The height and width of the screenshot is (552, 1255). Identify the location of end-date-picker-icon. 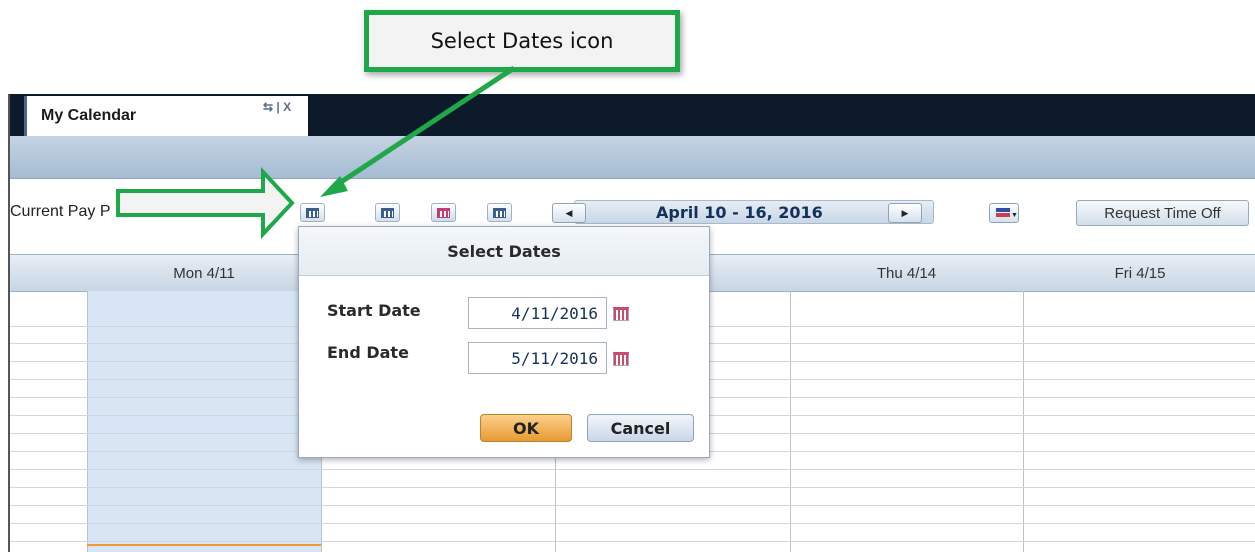
(621, 359).